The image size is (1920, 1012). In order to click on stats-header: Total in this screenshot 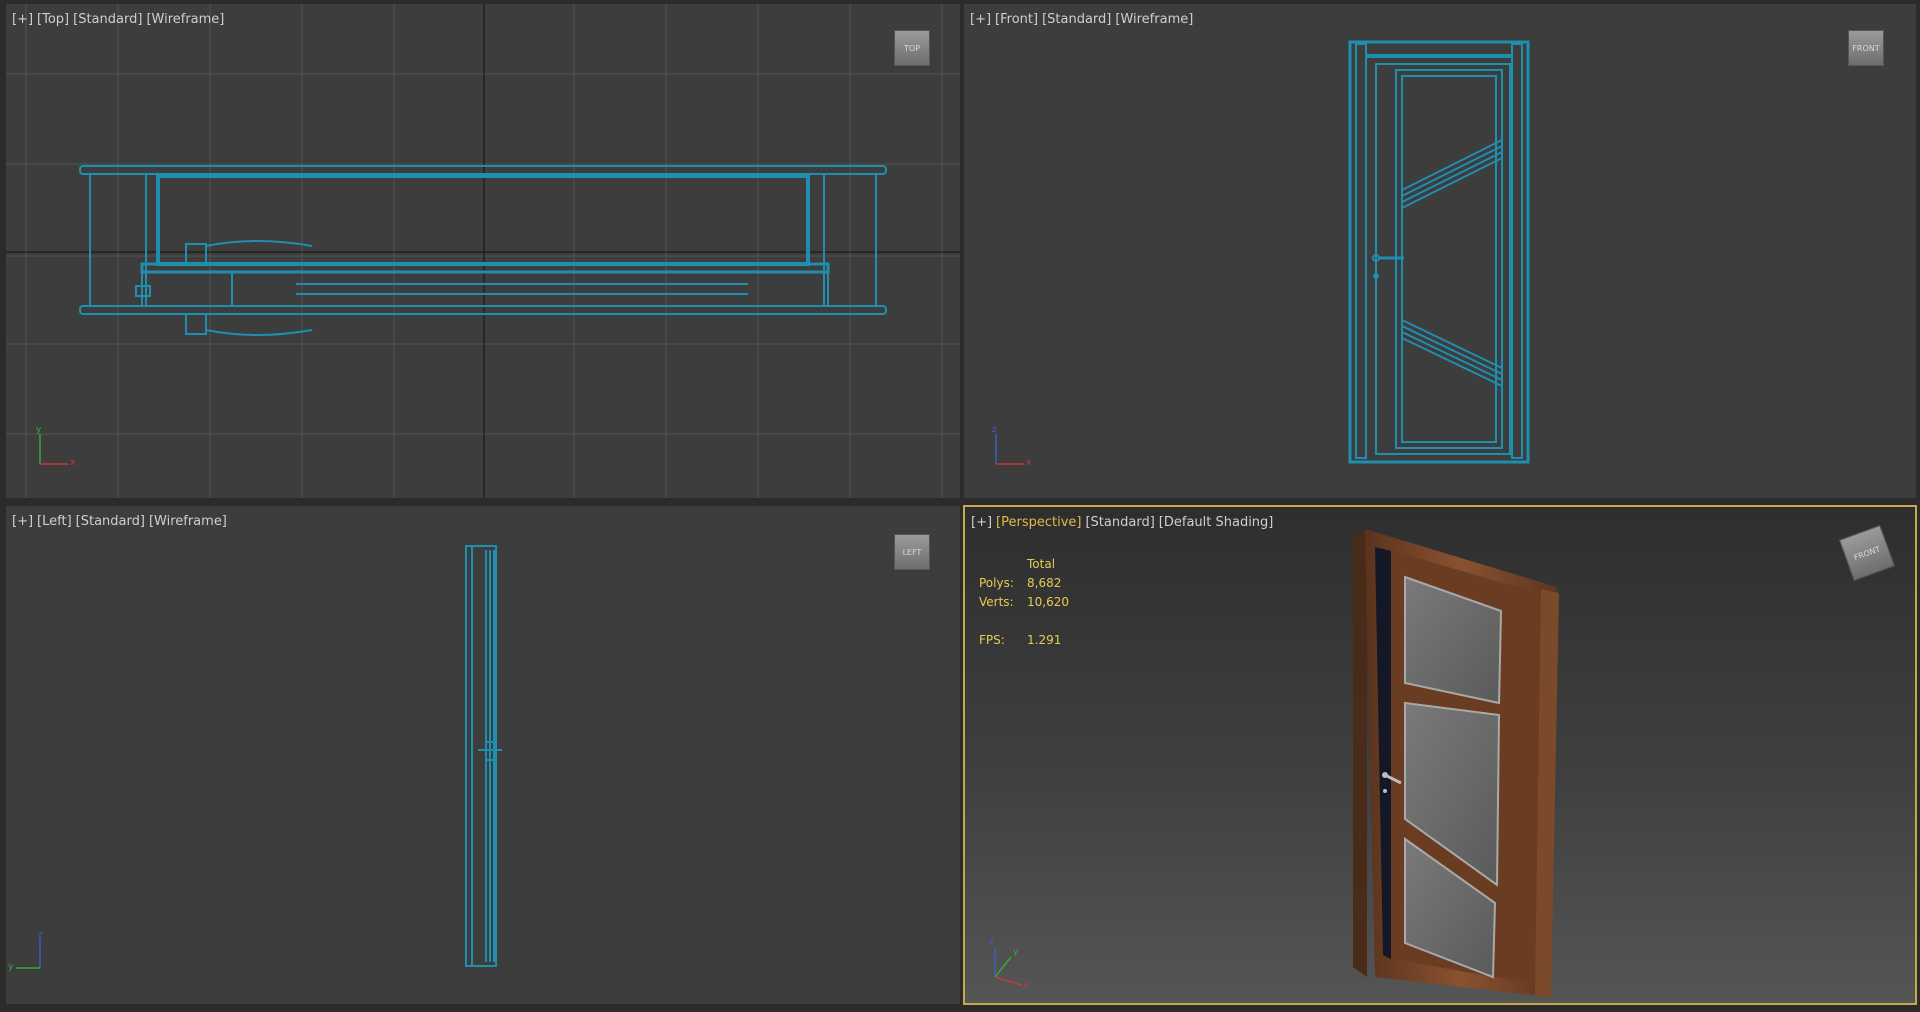, I will do `click(1041, 564)`.